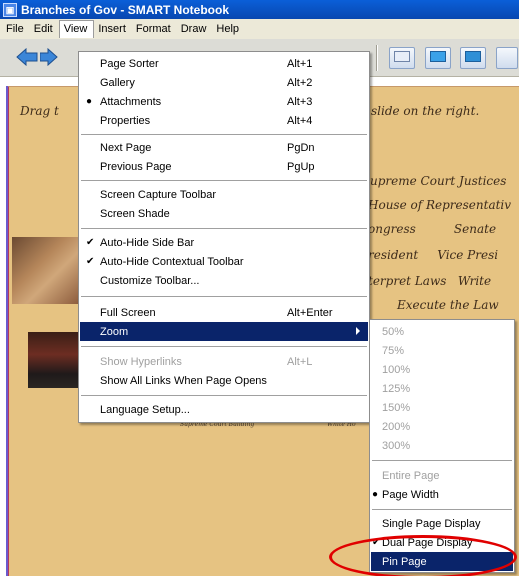  I want to click on menu-item-page-sorter: Page Sorter Alt+1, so click(224, 63).